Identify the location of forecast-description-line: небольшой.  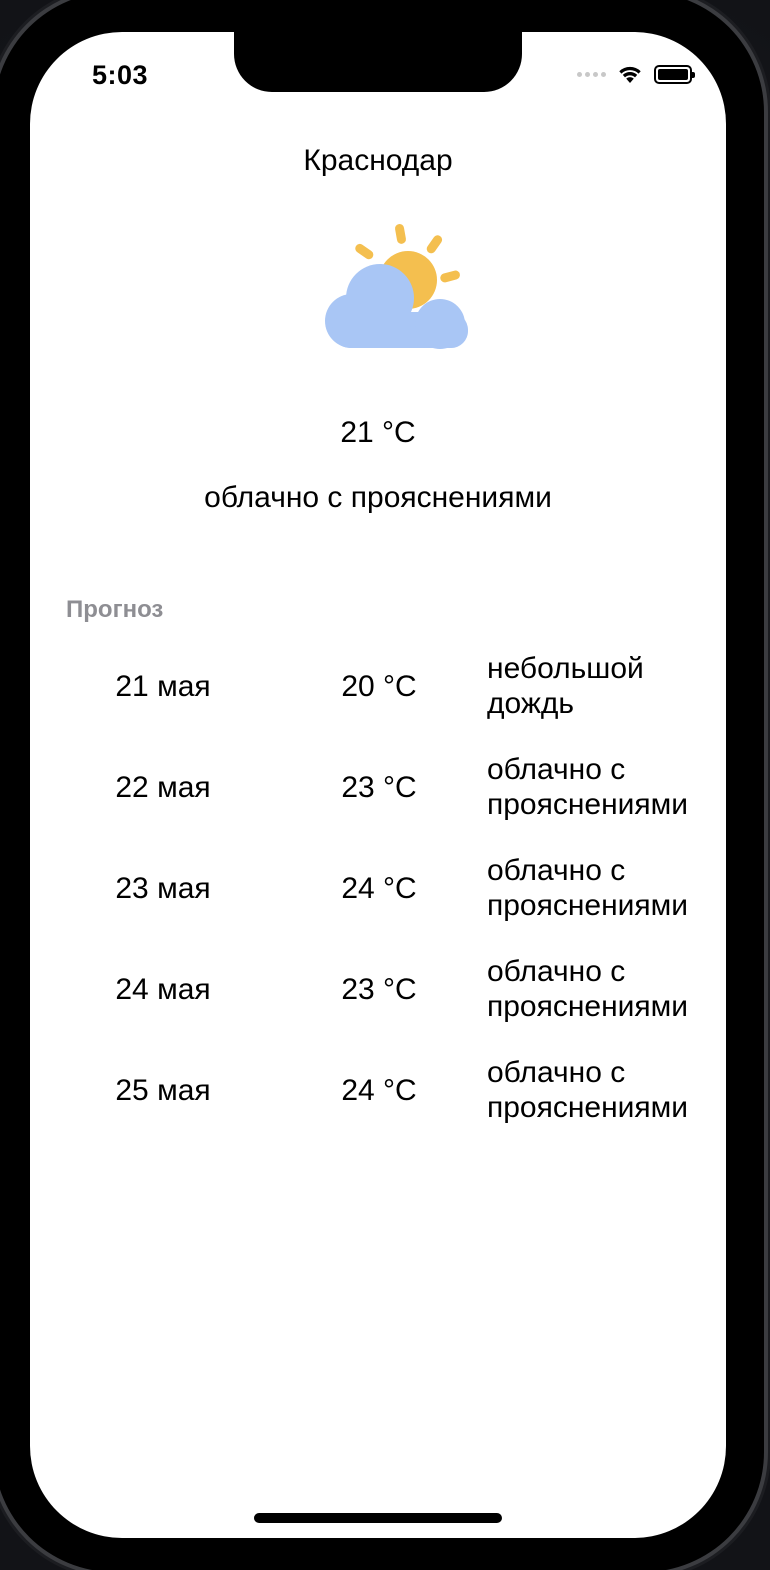
(565, 668).